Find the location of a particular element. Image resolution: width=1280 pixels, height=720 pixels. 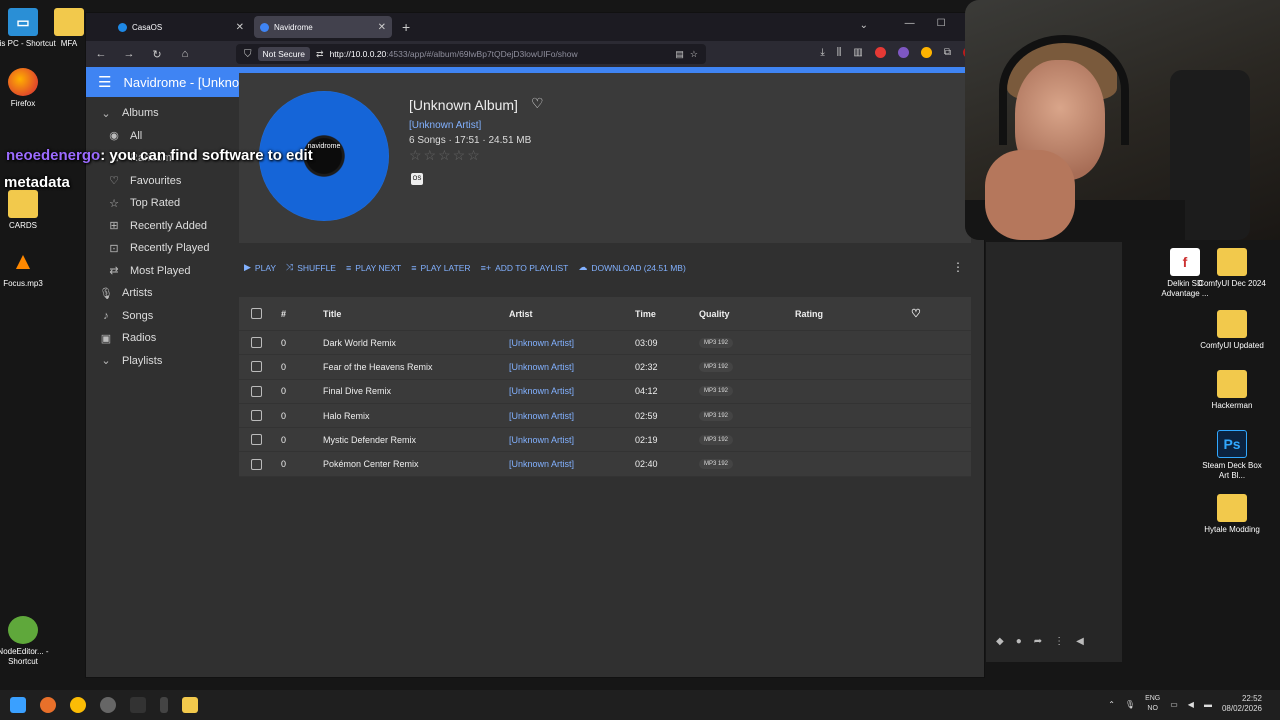

header-title: Title is located at coordinates (332, 314).